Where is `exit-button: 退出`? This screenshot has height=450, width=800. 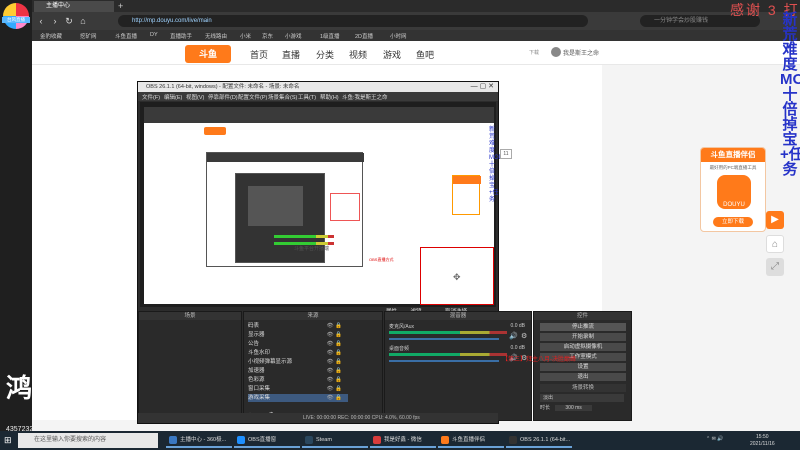 exit-button: 退出 is located at coordinates (583, 377).